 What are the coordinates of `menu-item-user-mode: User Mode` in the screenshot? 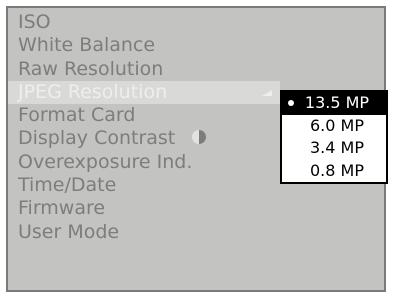 It's located at (196, 232).